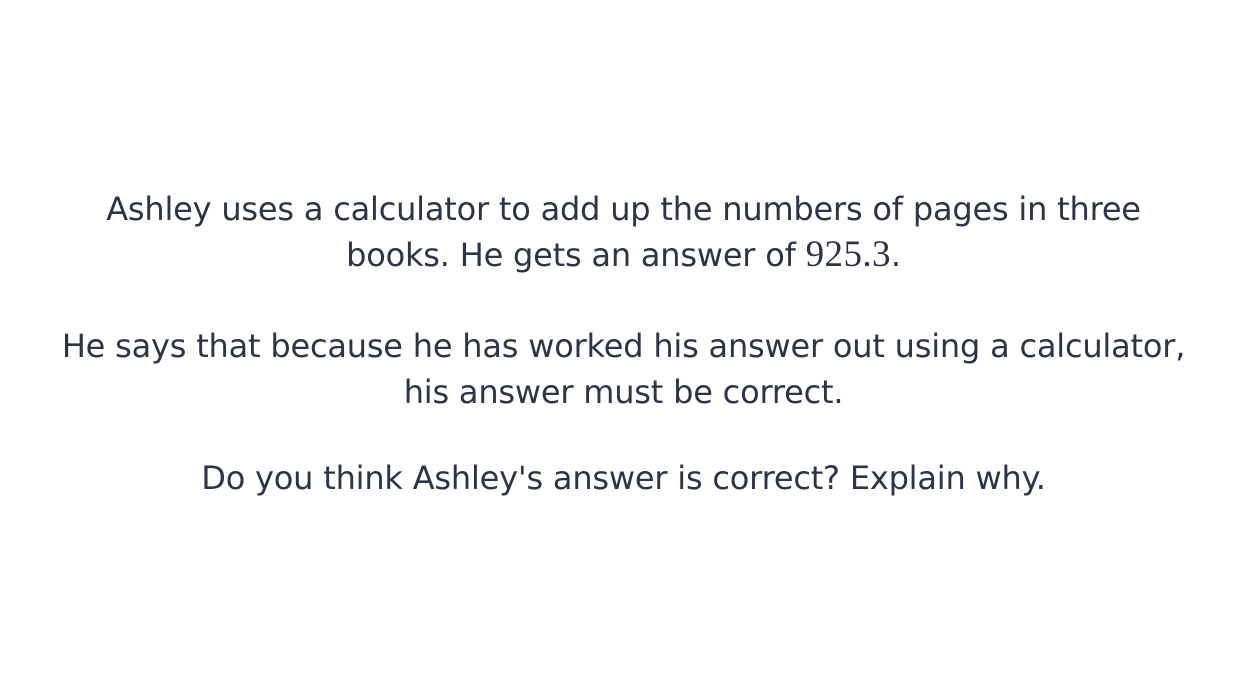 The height and width of the screenshot is (691, 1247). Describe the element at coordinates (848, 254) in the screenshot. I see `answer-value: 925.3` at that location.